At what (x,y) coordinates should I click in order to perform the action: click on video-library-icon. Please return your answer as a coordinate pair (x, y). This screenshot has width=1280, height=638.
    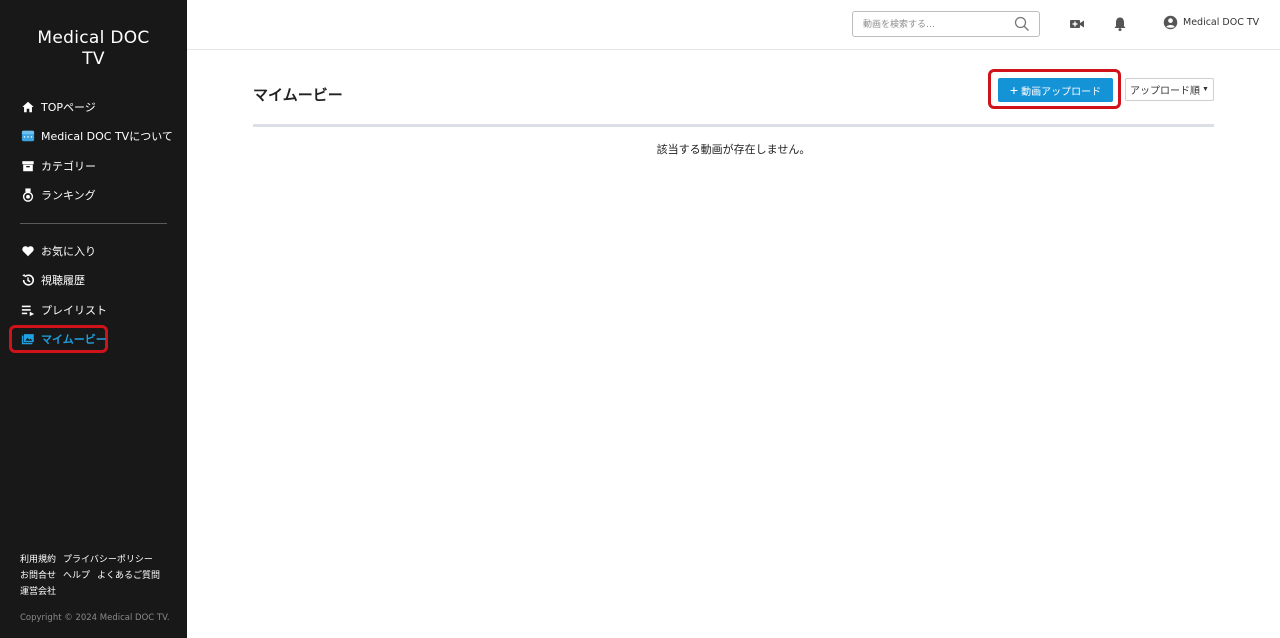
    Looking at the image, I should click on (28, 339).